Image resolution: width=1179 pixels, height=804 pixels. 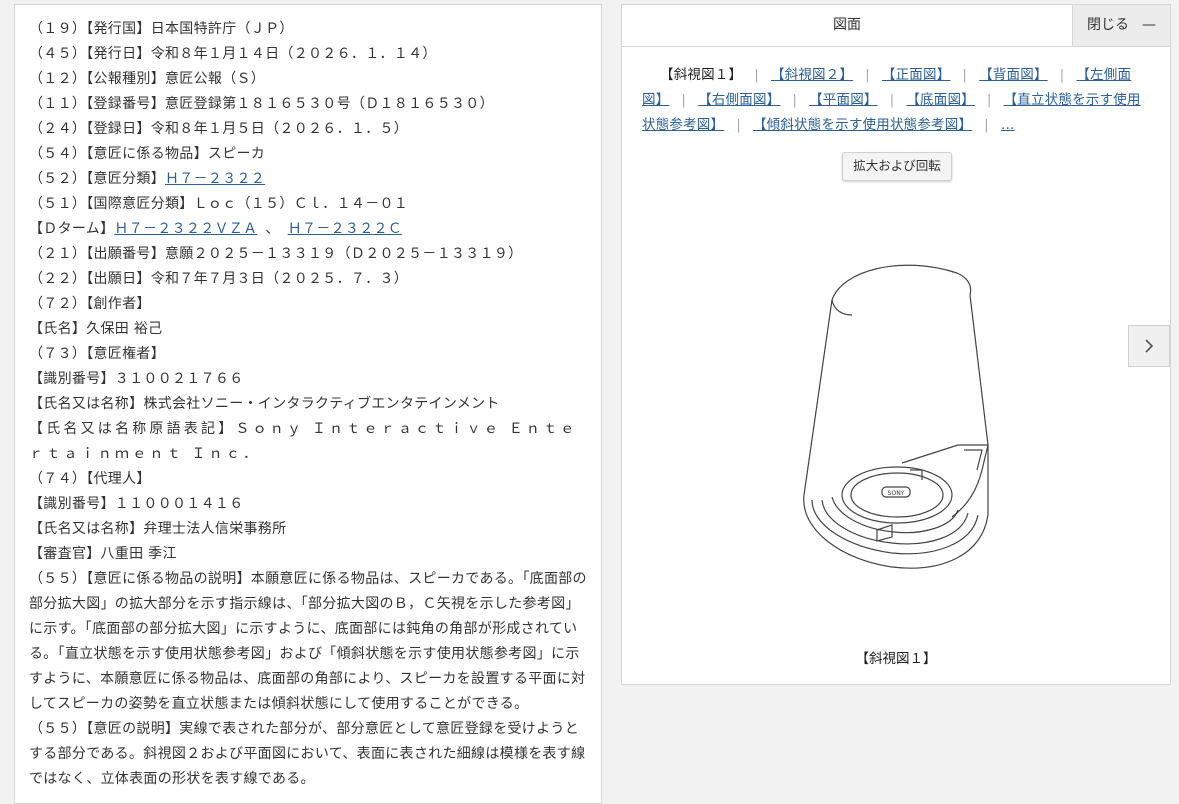 I want to click on zoom-rotate-button: 拡大および回転, so click(x=897, y=166).